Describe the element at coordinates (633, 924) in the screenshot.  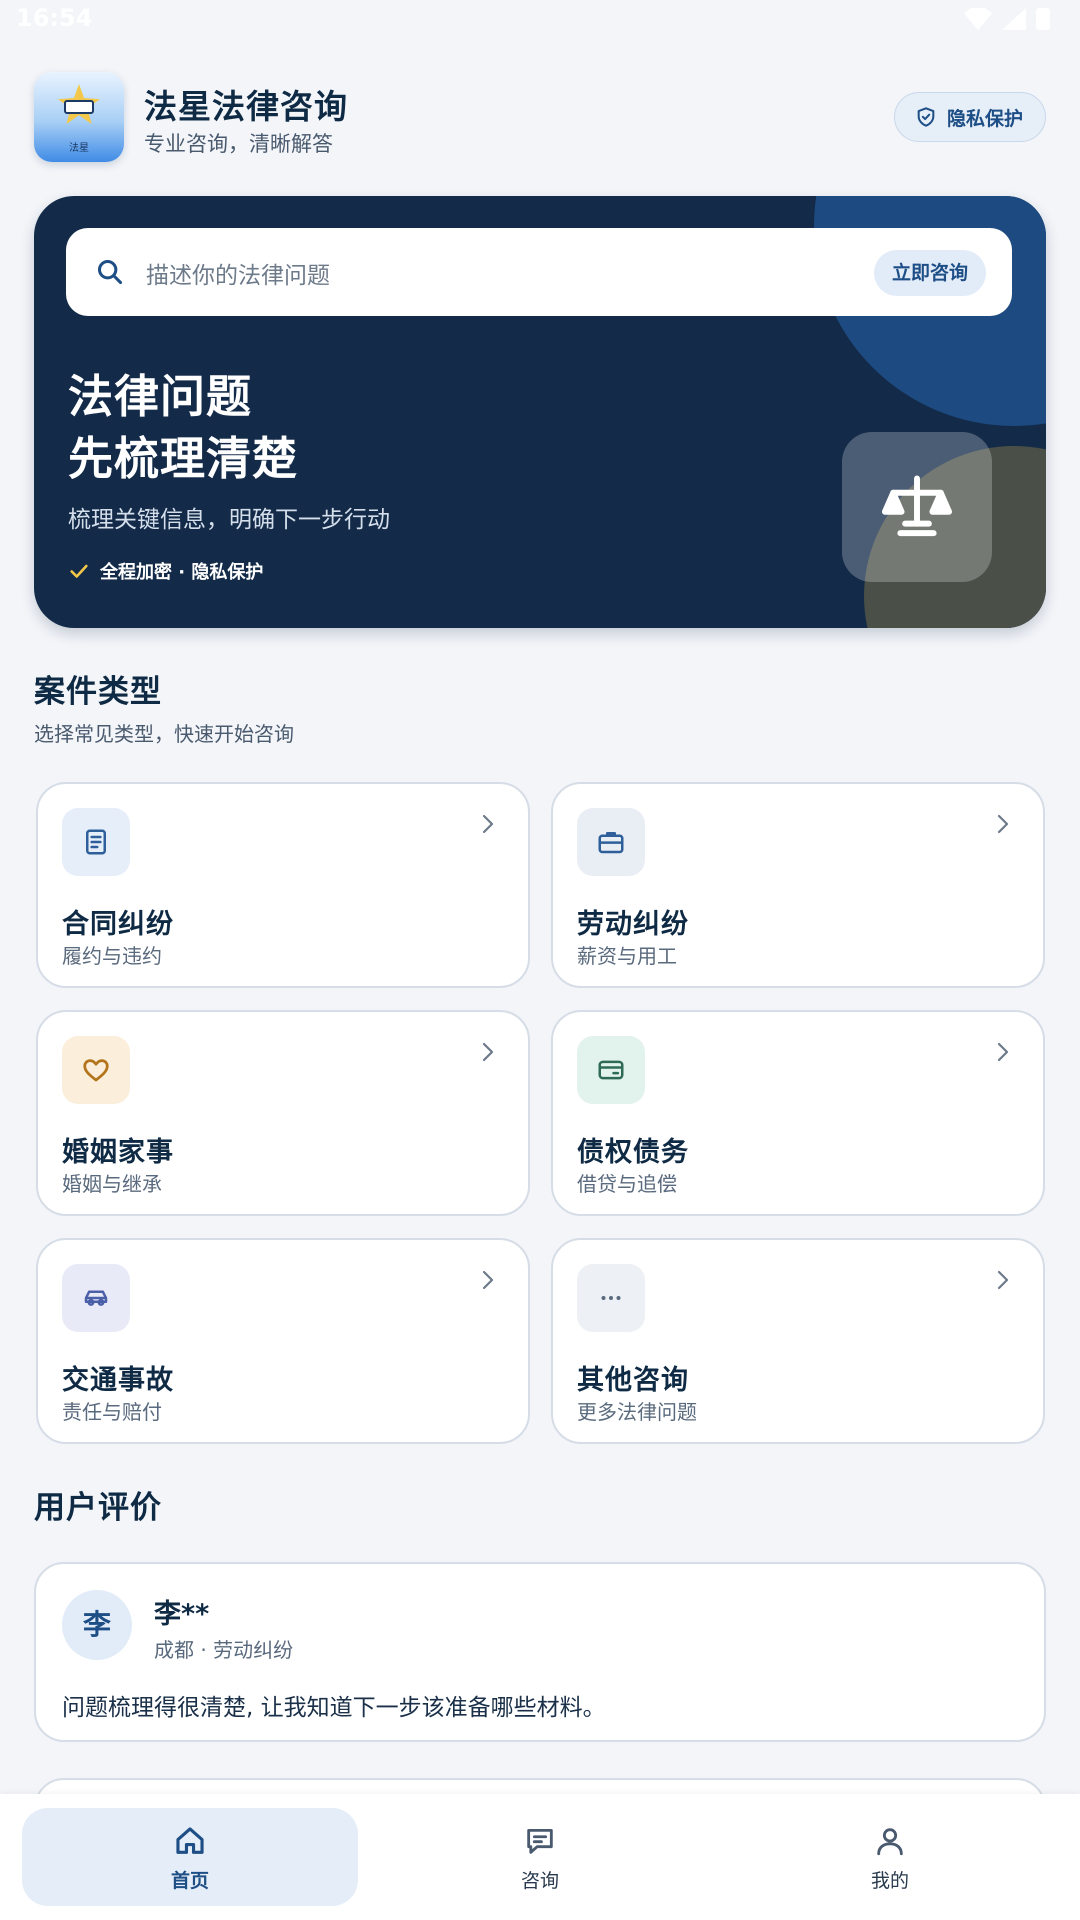
I see `category-title: 劳动纠纷` at that location.